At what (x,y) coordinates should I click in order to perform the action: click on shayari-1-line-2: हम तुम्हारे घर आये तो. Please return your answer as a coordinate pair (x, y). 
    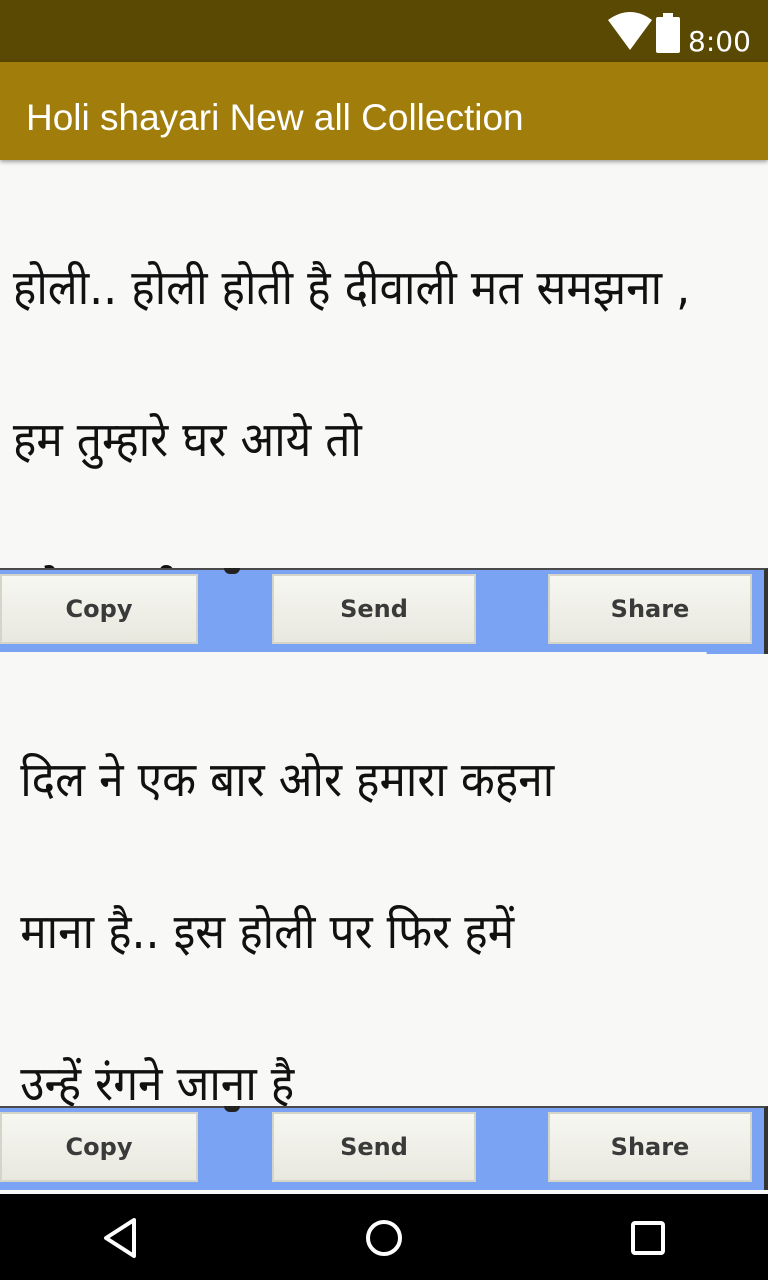
    Looking at the image, I should click on (187, 440).